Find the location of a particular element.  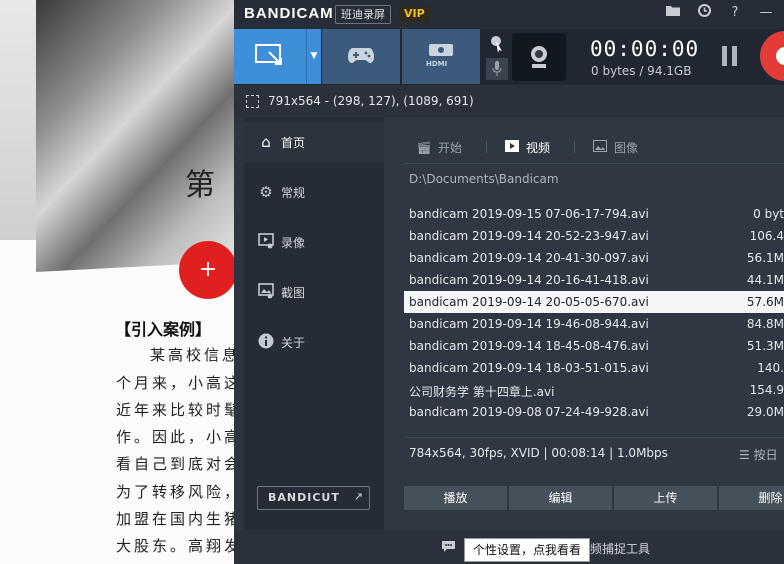

pause-button is located at coordinates (731, 57).